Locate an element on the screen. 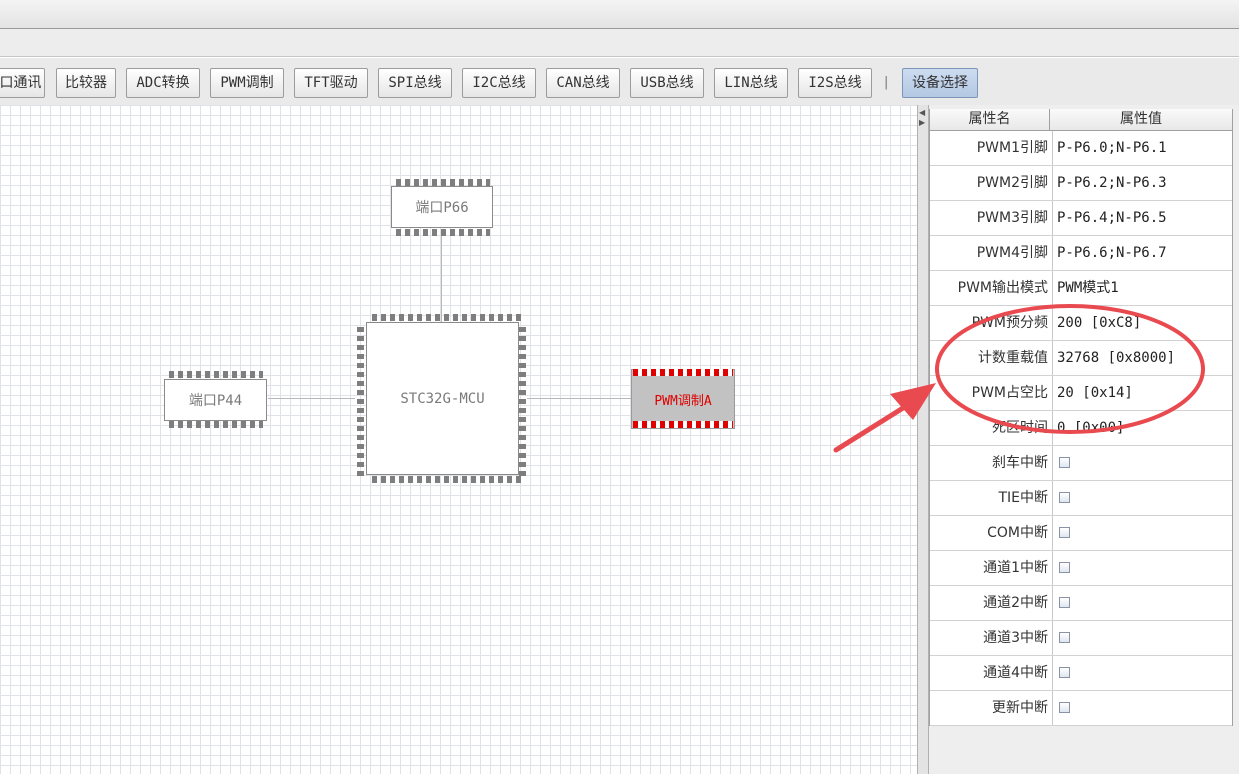 This screenshot has width=1239, height=774. wire-left is located at coordinates (311, 398).